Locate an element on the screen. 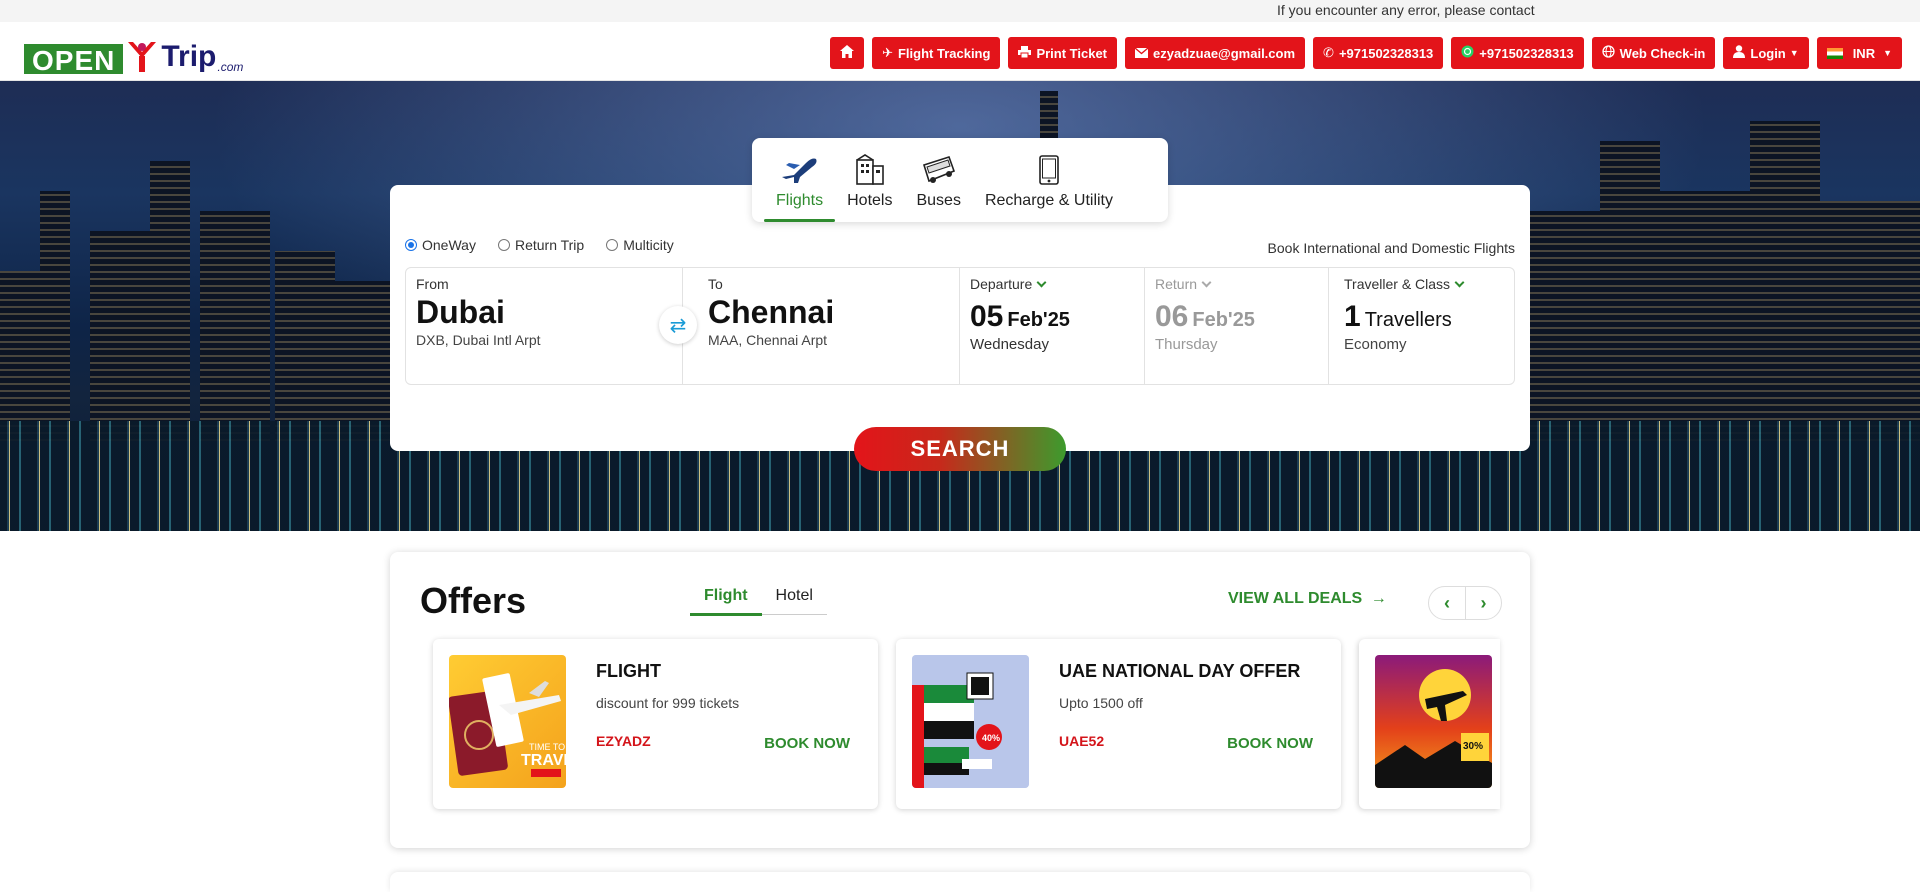  departure-month: Feb'25 is located at coordinates (1038, 320).